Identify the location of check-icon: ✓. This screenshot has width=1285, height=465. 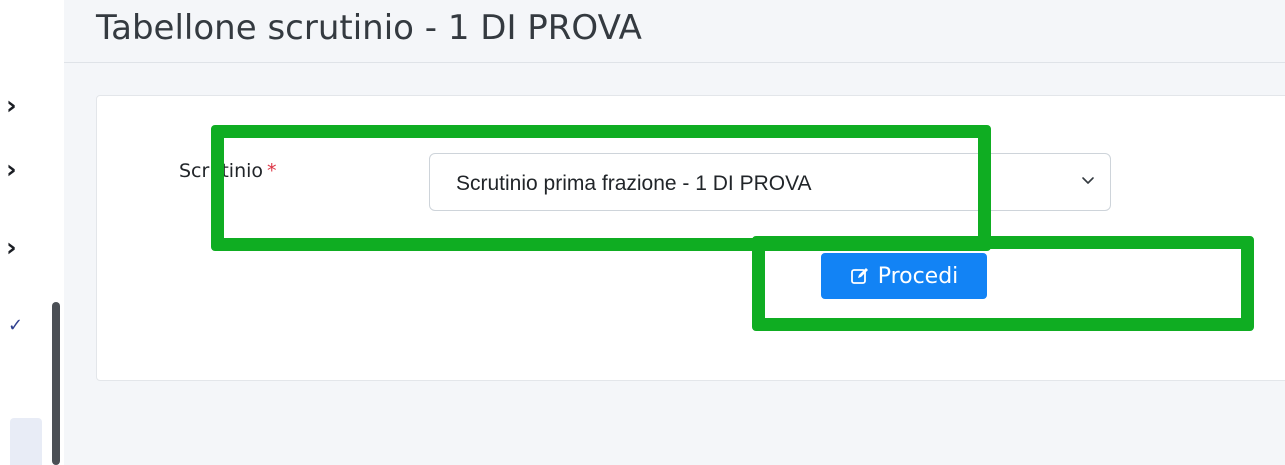
(16, 325).